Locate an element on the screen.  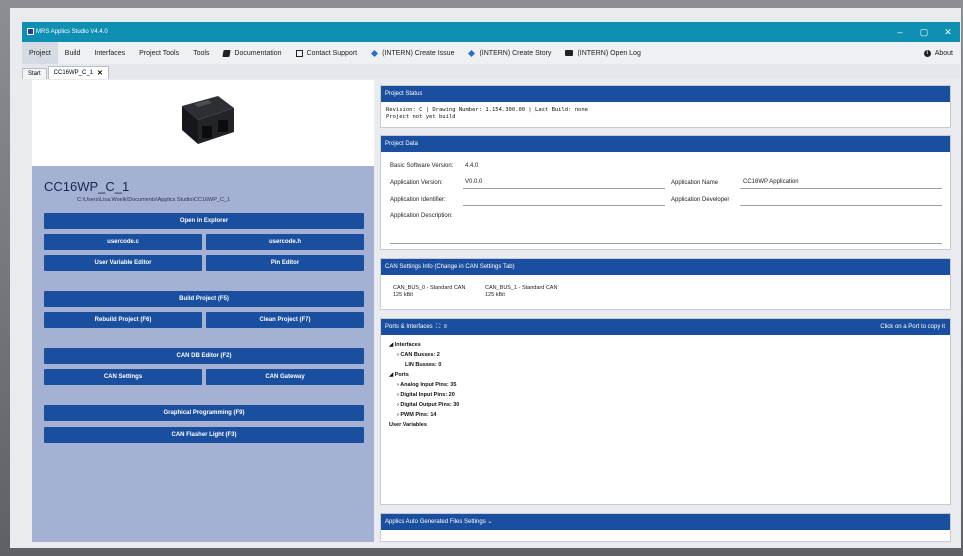
tab-strip: Start CC16WP_C_1 ✕ is located at coordinates (491, 71).